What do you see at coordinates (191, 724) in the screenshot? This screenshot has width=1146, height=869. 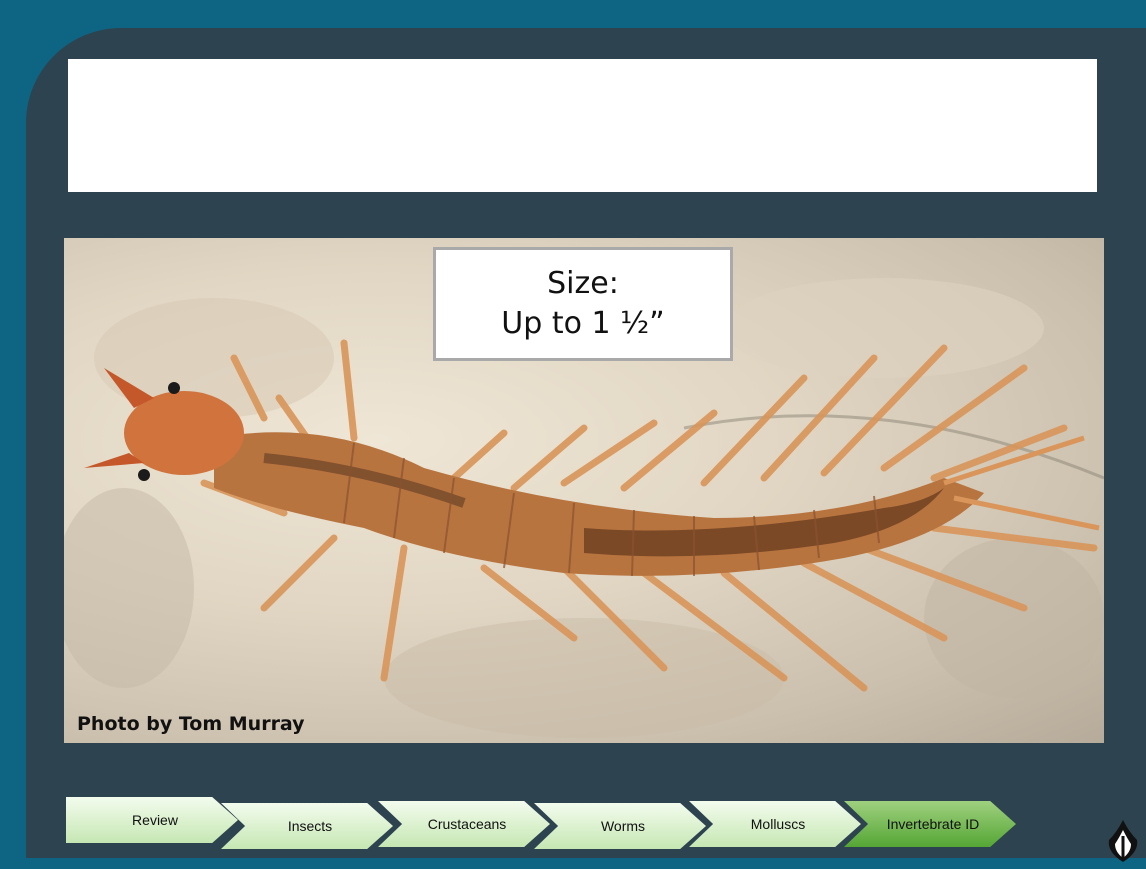 I see `photo-credit: Photo by Tom Murray` at bounding box center [191, 724].